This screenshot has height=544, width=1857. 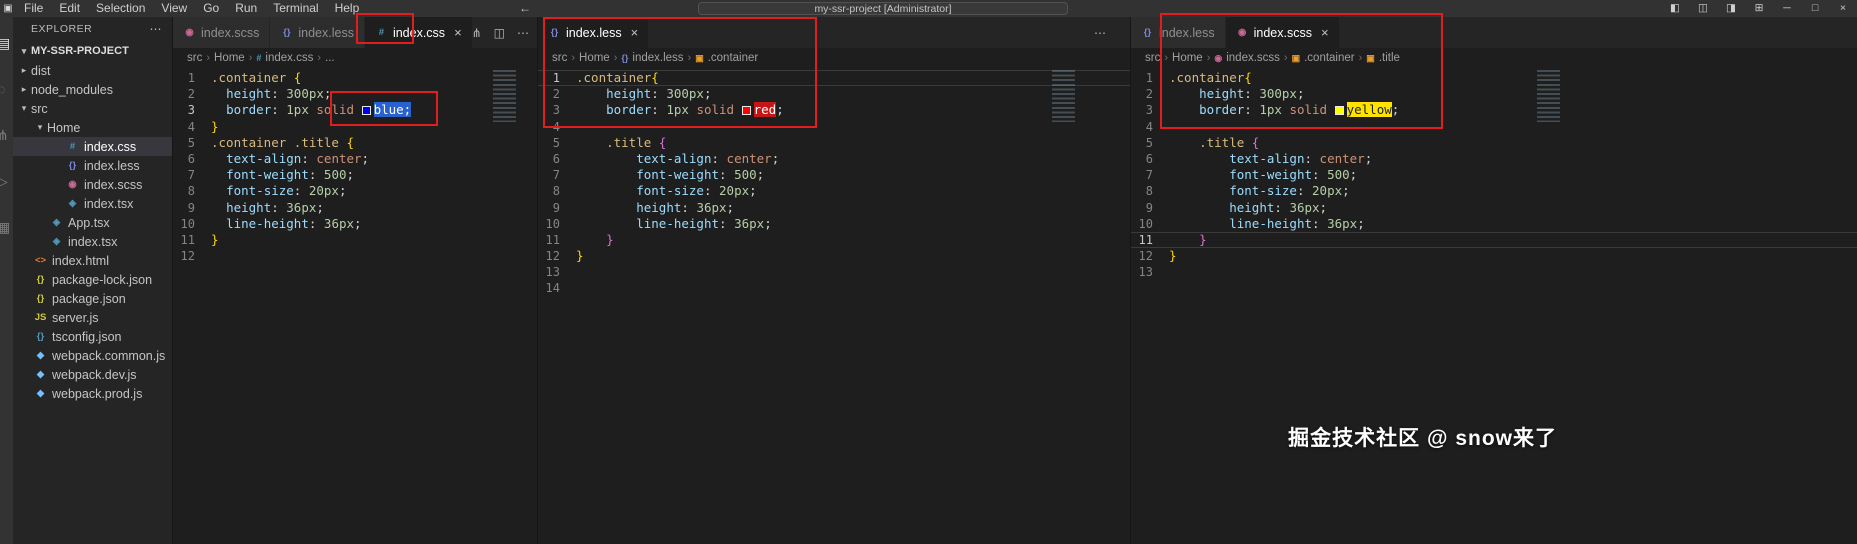 What do you see at coordinates (1815, 8) in the screenshot?
I see `maximize-icon: □` at bounding box center [1815, 8].